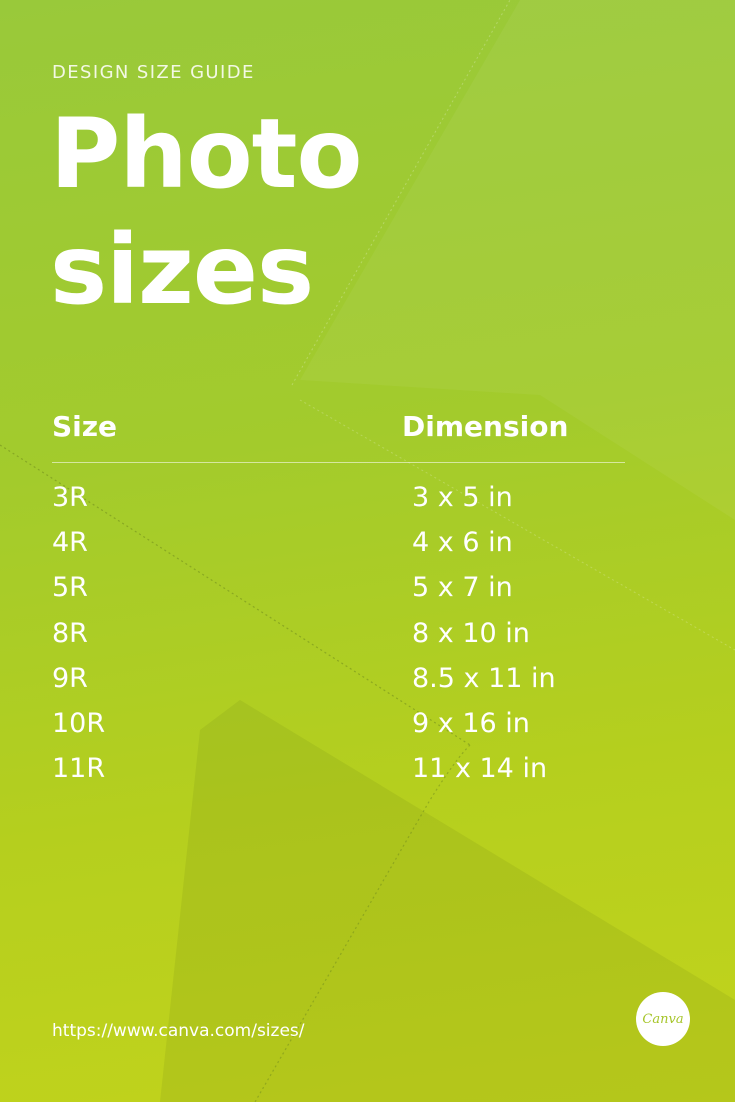 This screenshot has height=1102, width=735. Describe the element at coordinates (471, 633) in the screenshot. I see `cell-dimension: 8 x 10 in` at that location.